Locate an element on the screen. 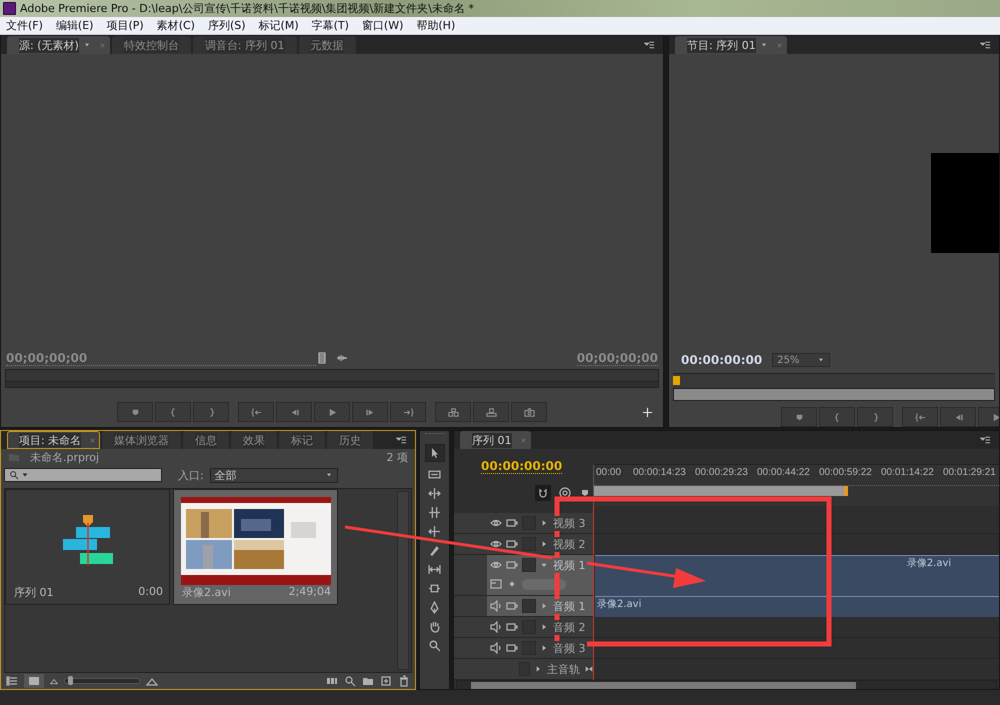 This screenshot has height=705, width=1000. track-name: 主音轨 is located at coordinates (563, 669).